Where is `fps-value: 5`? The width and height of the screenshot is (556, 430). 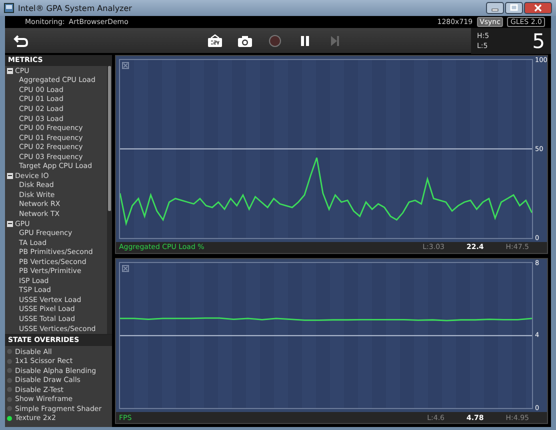
fps-value: 5 is located at coordinates (538, 40).